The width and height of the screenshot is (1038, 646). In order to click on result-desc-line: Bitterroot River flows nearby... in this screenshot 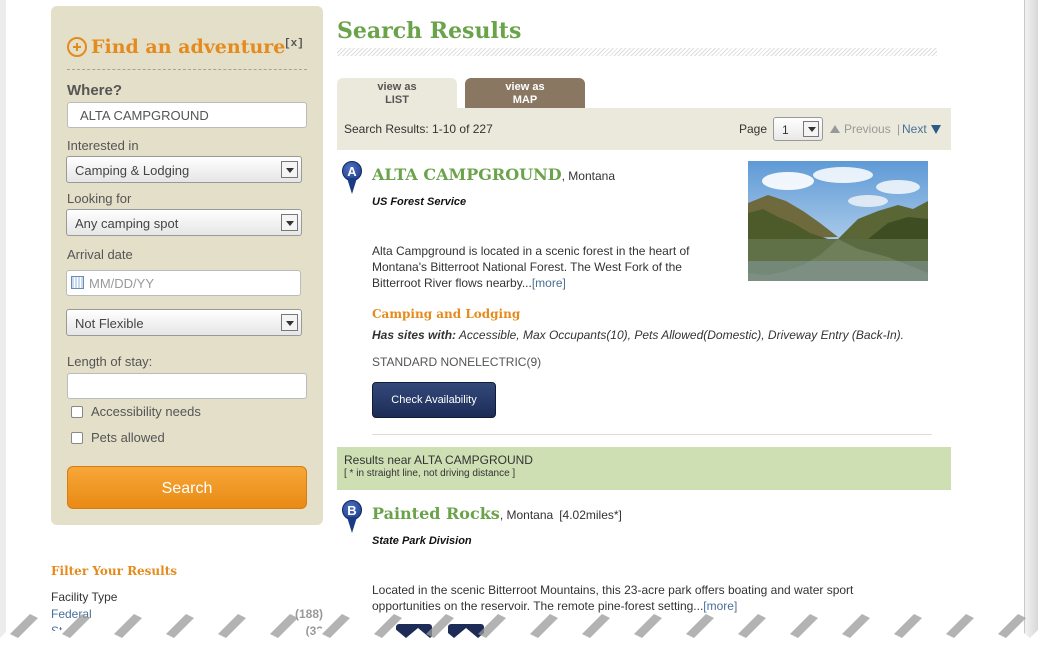, I will do `click(452, 283)`.